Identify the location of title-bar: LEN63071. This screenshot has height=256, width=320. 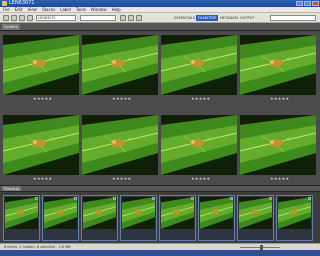
(160, 3).